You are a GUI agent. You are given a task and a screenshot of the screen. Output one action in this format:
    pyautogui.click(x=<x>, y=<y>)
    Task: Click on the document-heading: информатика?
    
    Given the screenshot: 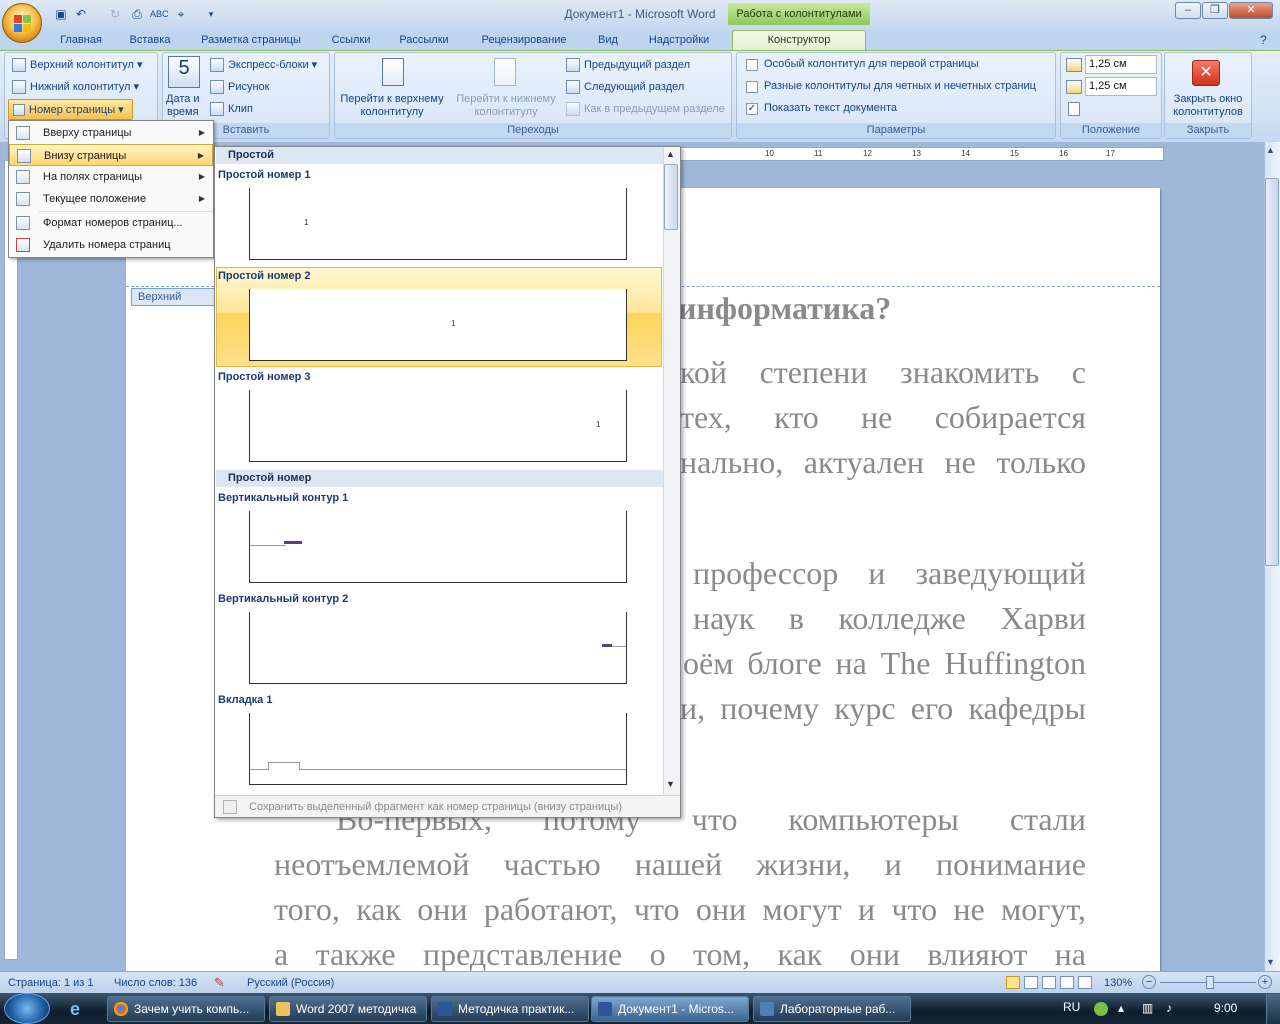 What is the action you would take?
    pyautogui.click(x=785, y=308)
    